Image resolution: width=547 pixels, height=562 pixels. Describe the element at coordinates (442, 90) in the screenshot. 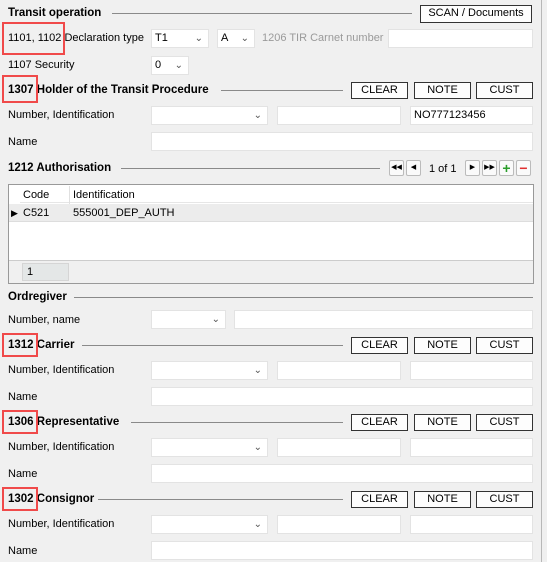

I see `holder-note-button: NOTE` at that location.